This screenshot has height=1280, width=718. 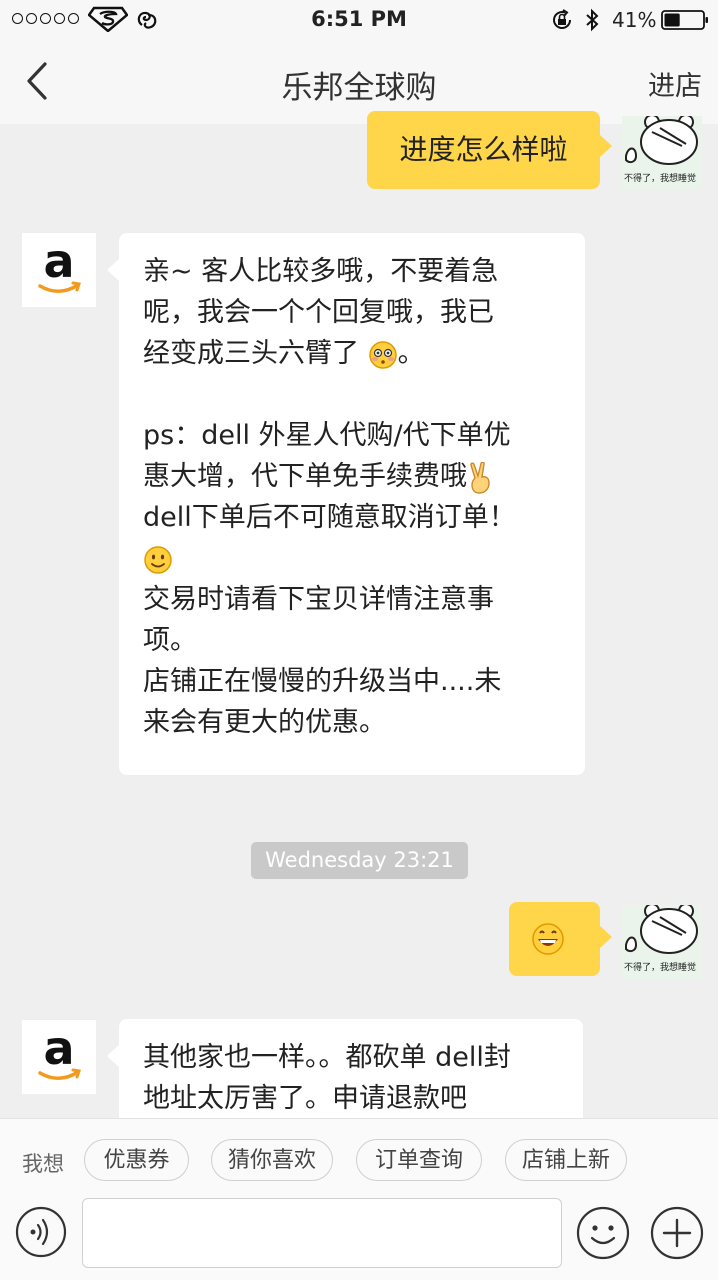 I want to click on quick-reply-bar: 我想 优惠券 猜你喜欢 订单查询 店铺上新, so click(x=359, y=1159).